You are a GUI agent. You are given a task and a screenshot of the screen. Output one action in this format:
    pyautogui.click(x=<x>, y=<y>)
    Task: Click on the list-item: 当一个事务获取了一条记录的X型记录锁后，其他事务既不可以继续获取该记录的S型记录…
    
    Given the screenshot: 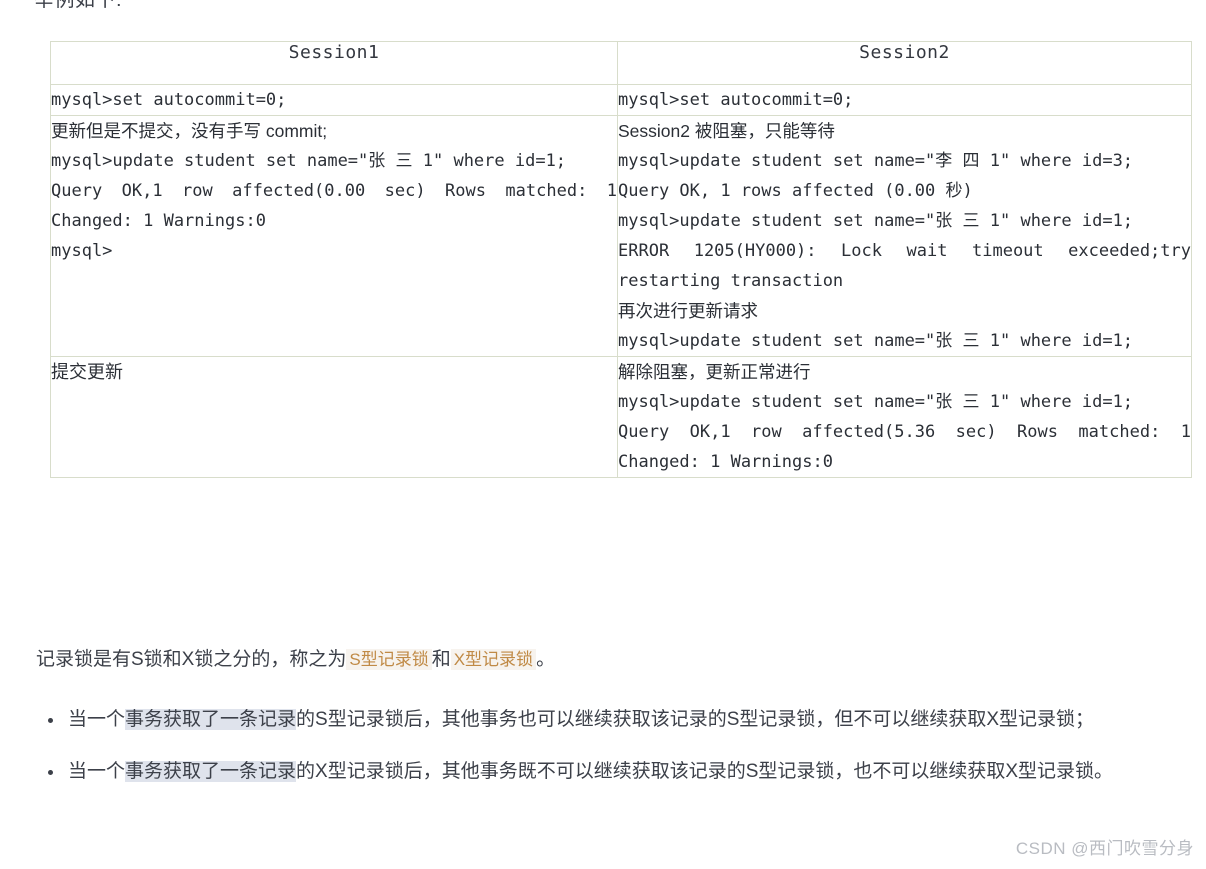 What is the action you would take?
    pyautogui.click(x=616, y=772)
    